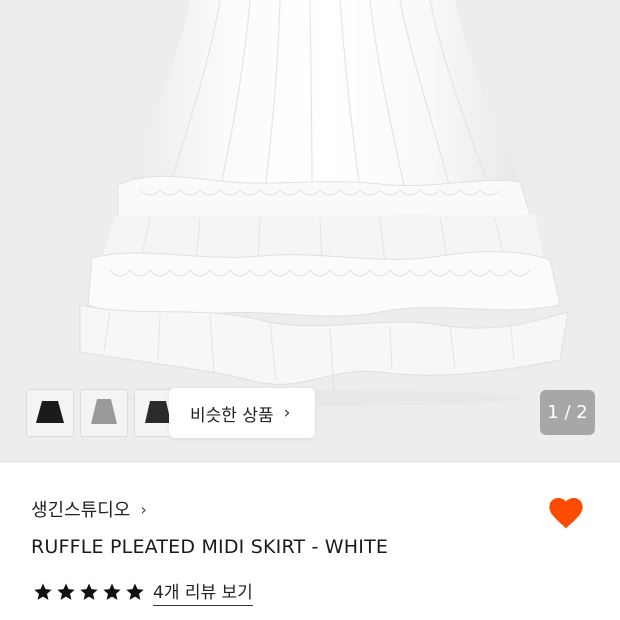  I want to click on product-title: RUFFLE PLEATED MIDI SKIRT - WHITE, so click(210, 547).